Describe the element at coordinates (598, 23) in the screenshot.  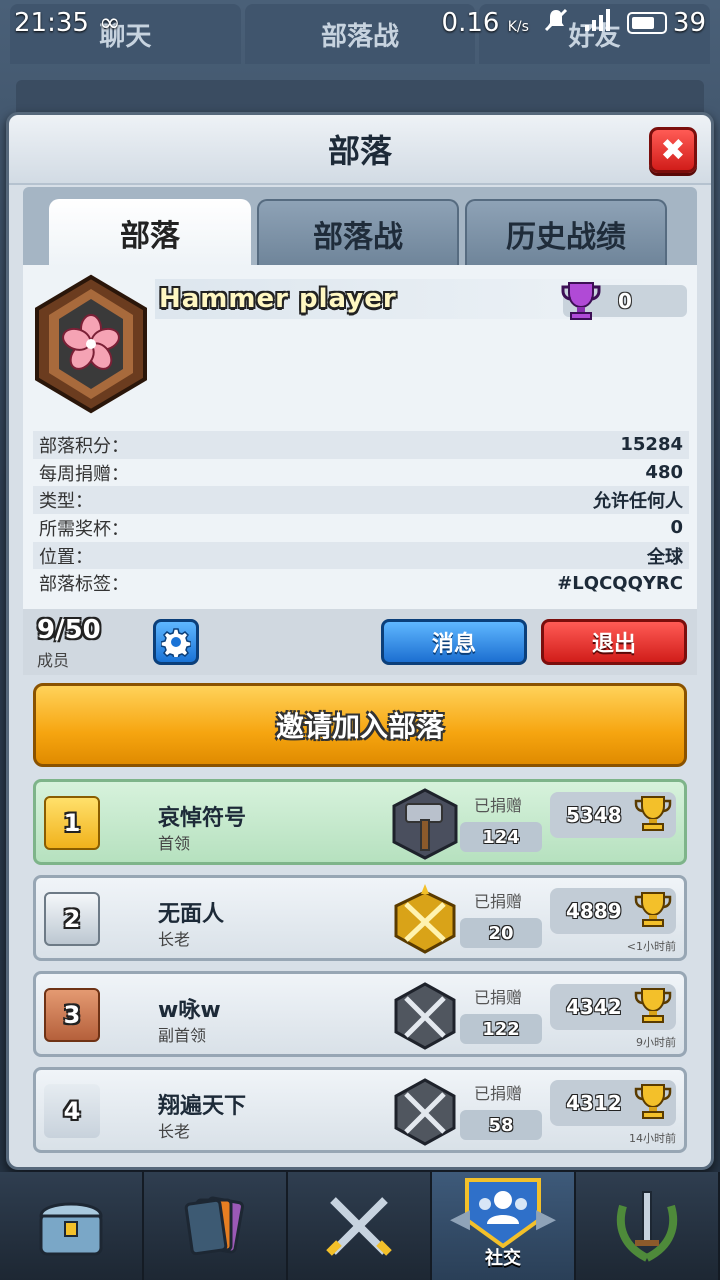
I see `signal-icon` at that location.